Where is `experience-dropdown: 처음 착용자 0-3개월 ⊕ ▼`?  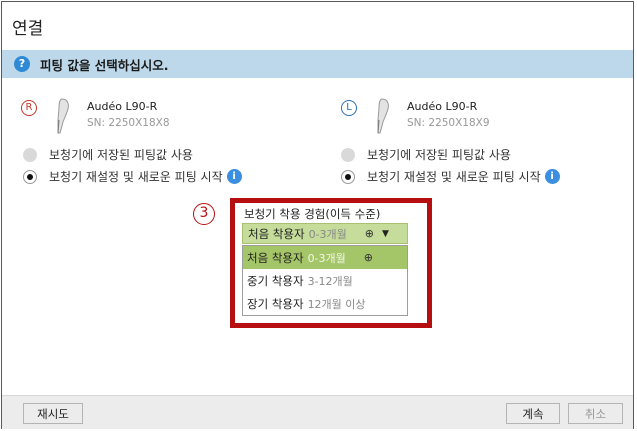
experience-dropdown: 처음 착용자 0-3개월 ⊕ ▼ is located at coordinates (325, 233).